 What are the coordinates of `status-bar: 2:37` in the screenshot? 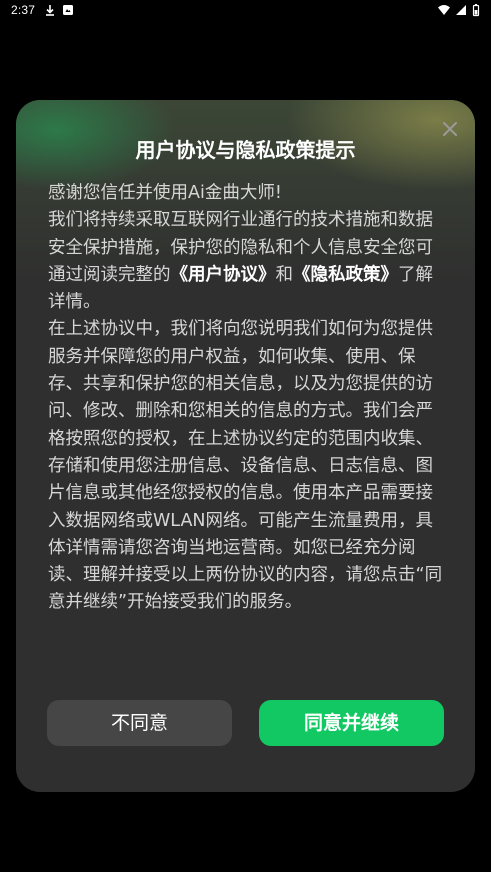 It's located at (245, 11).